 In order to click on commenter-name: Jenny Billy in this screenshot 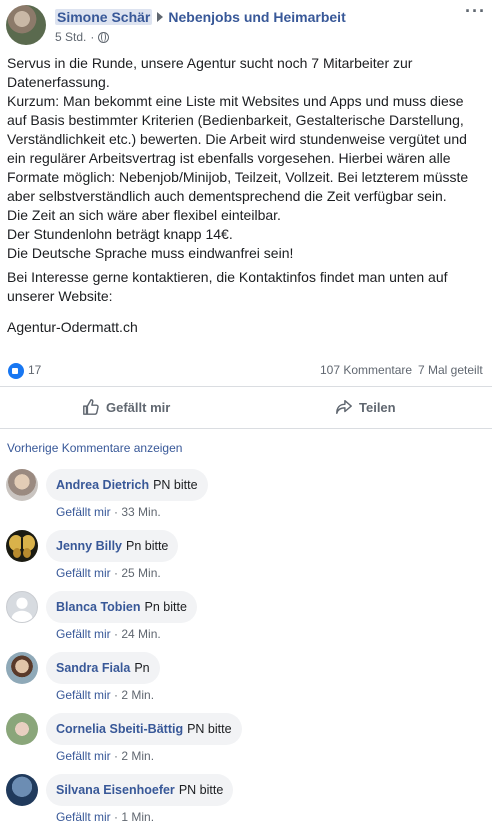, I will do `click(89, 546)`.